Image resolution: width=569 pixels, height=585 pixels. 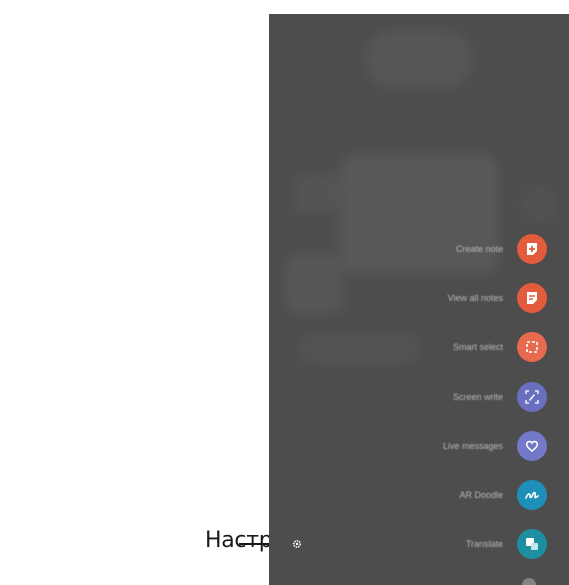 What do you see at coordinates (532, 446) in the screenshot?
I see `heart-bubble-icon` at bounding box center [532, 446].